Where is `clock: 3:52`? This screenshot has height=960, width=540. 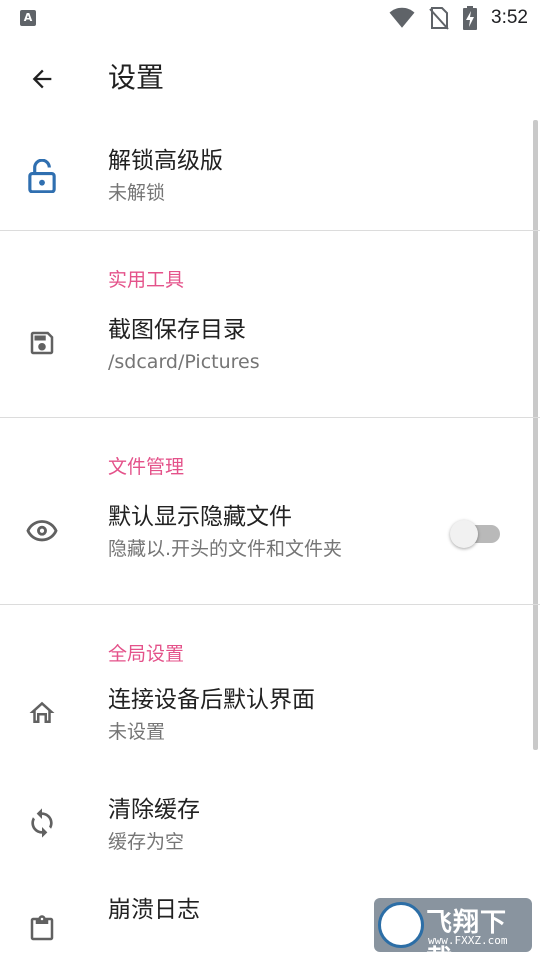
clock: 3:52 is located at coordinates (509, 17).